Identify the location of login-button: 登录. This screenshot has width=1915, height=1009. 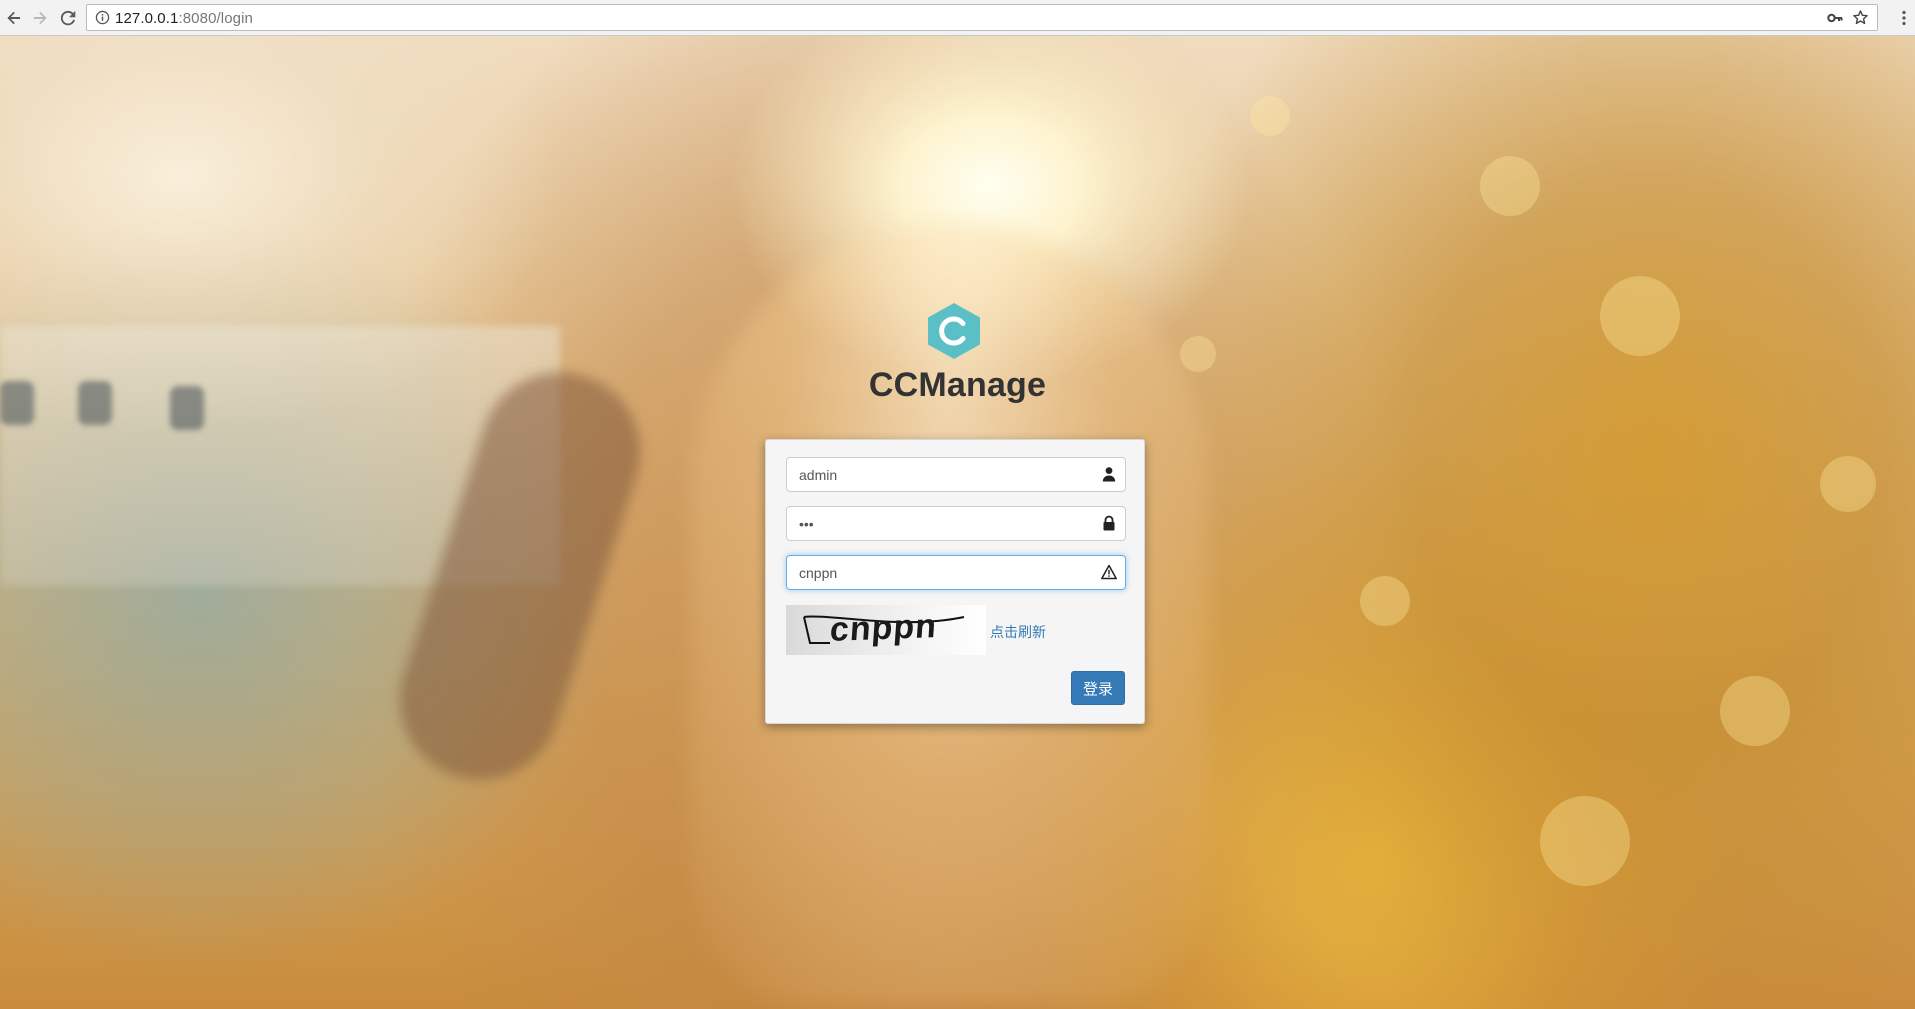
(1098, 688).